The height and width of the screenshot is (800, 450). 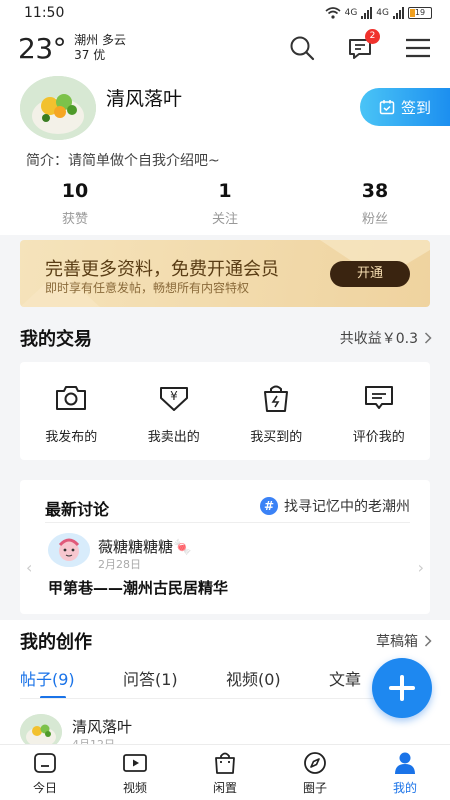 I want to click on nav-label: 视频, so click(x=134, y=788).